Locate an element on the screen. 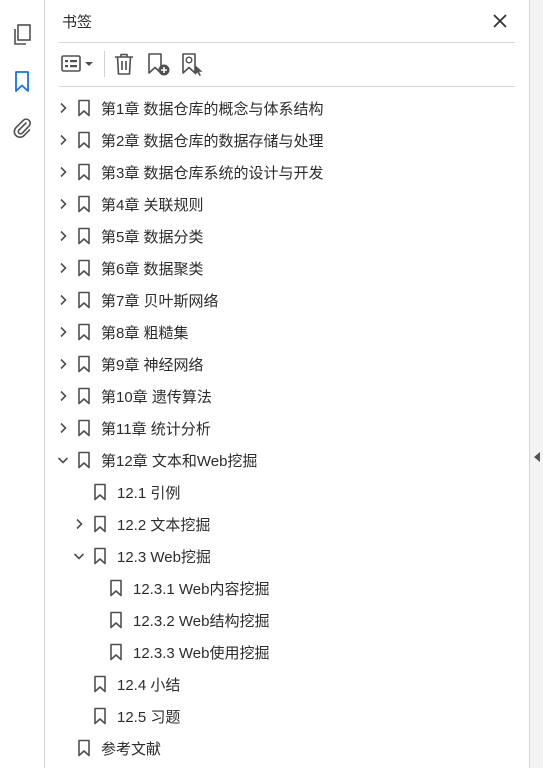 Image resolution: width=543 pixels, height=768 pixels. bookmark-row: 12.5 习题 is located at coordinates (287, 716).